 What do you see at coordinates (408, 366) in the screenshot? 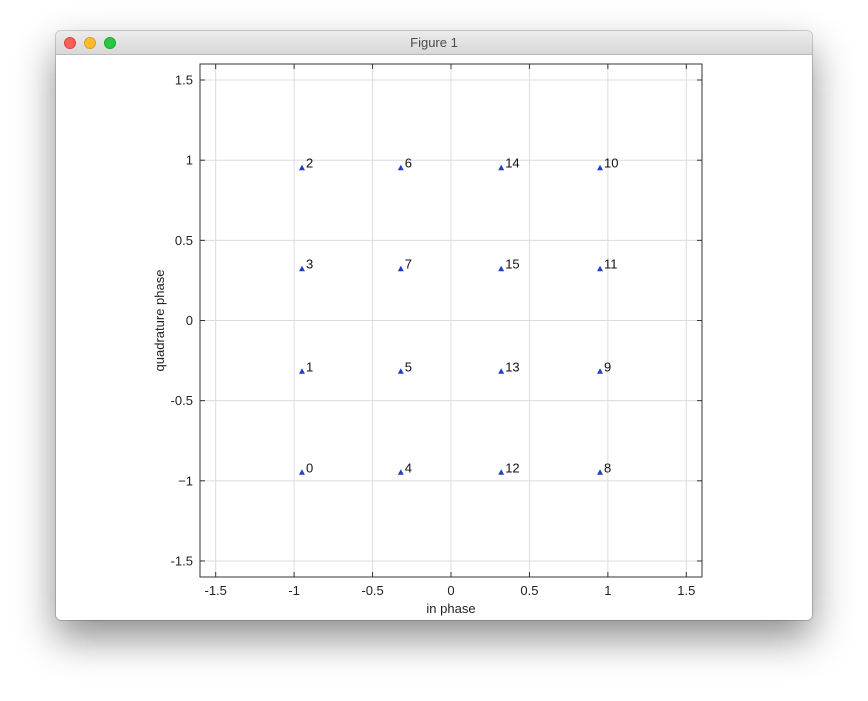
I see `data-point-label: 5` at bounding box center [408, 366].